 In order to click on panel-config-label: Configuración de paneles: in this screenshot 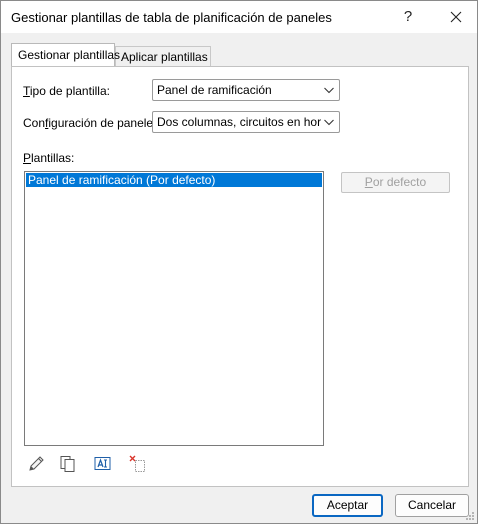, I will do `click(93, 123)`.